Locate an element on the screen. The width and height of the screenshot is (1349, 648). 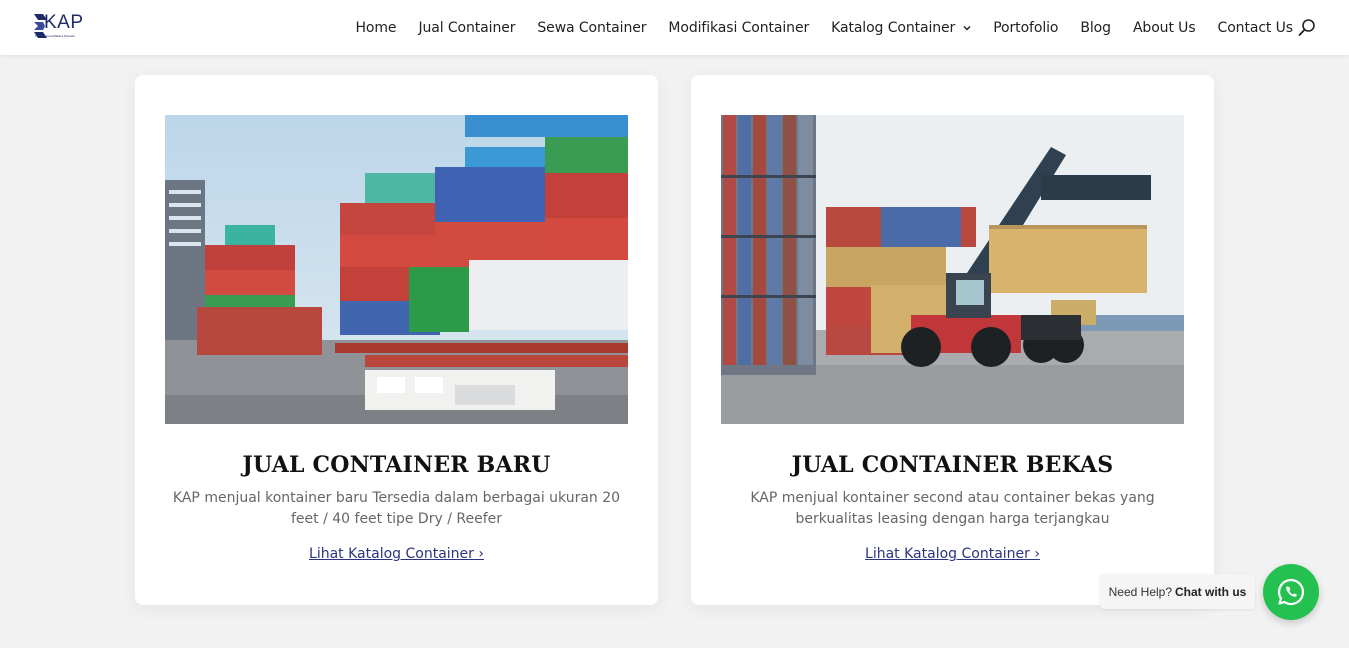
help-prompt: Need Help? is located at coordinates (1140, 591).